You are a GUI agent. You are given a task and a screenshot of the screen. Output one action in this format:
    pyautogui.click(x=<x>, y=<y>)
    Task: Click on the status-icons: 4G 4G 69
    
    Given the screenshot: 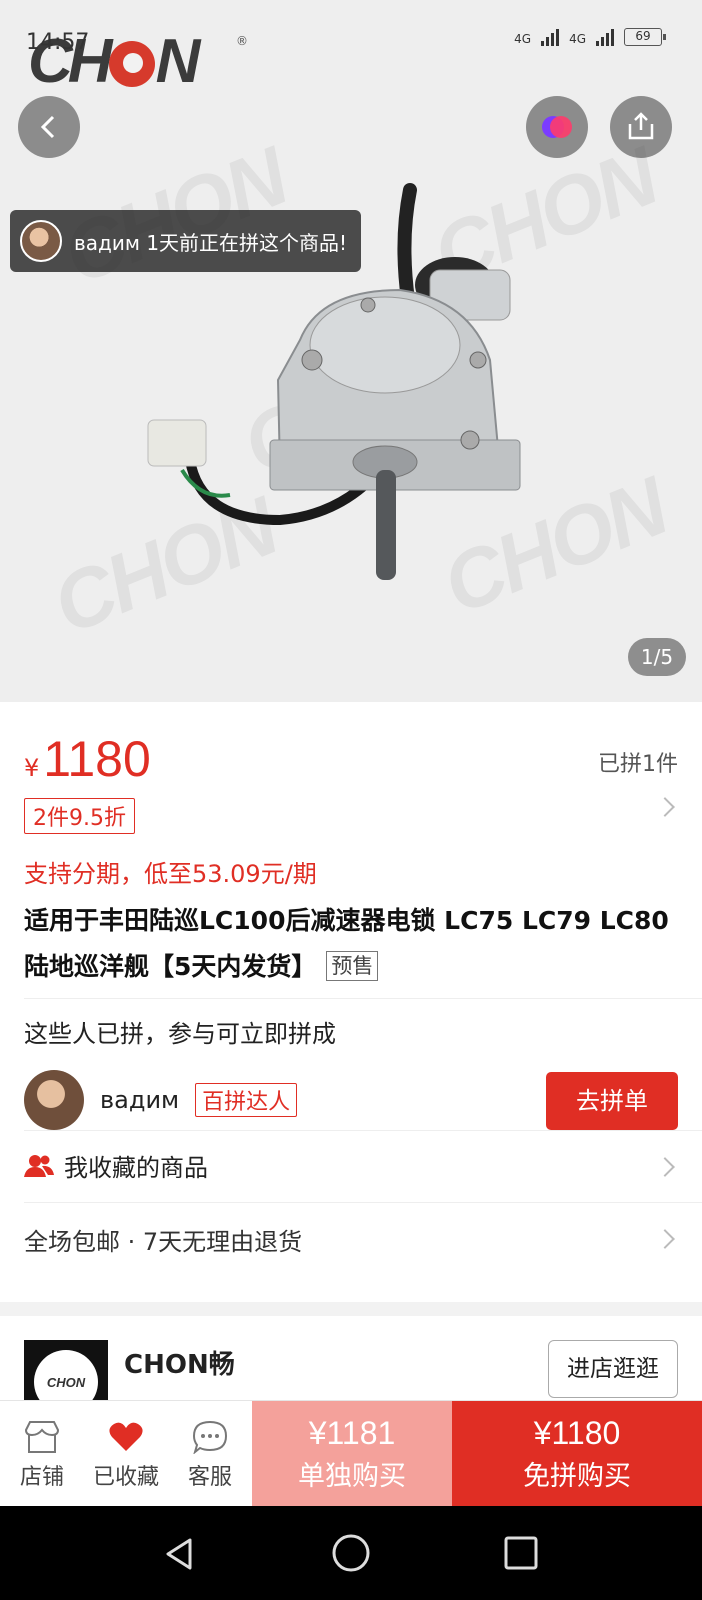 What is the action you would take?
    pyautogui.click(x=590, y=37)
    